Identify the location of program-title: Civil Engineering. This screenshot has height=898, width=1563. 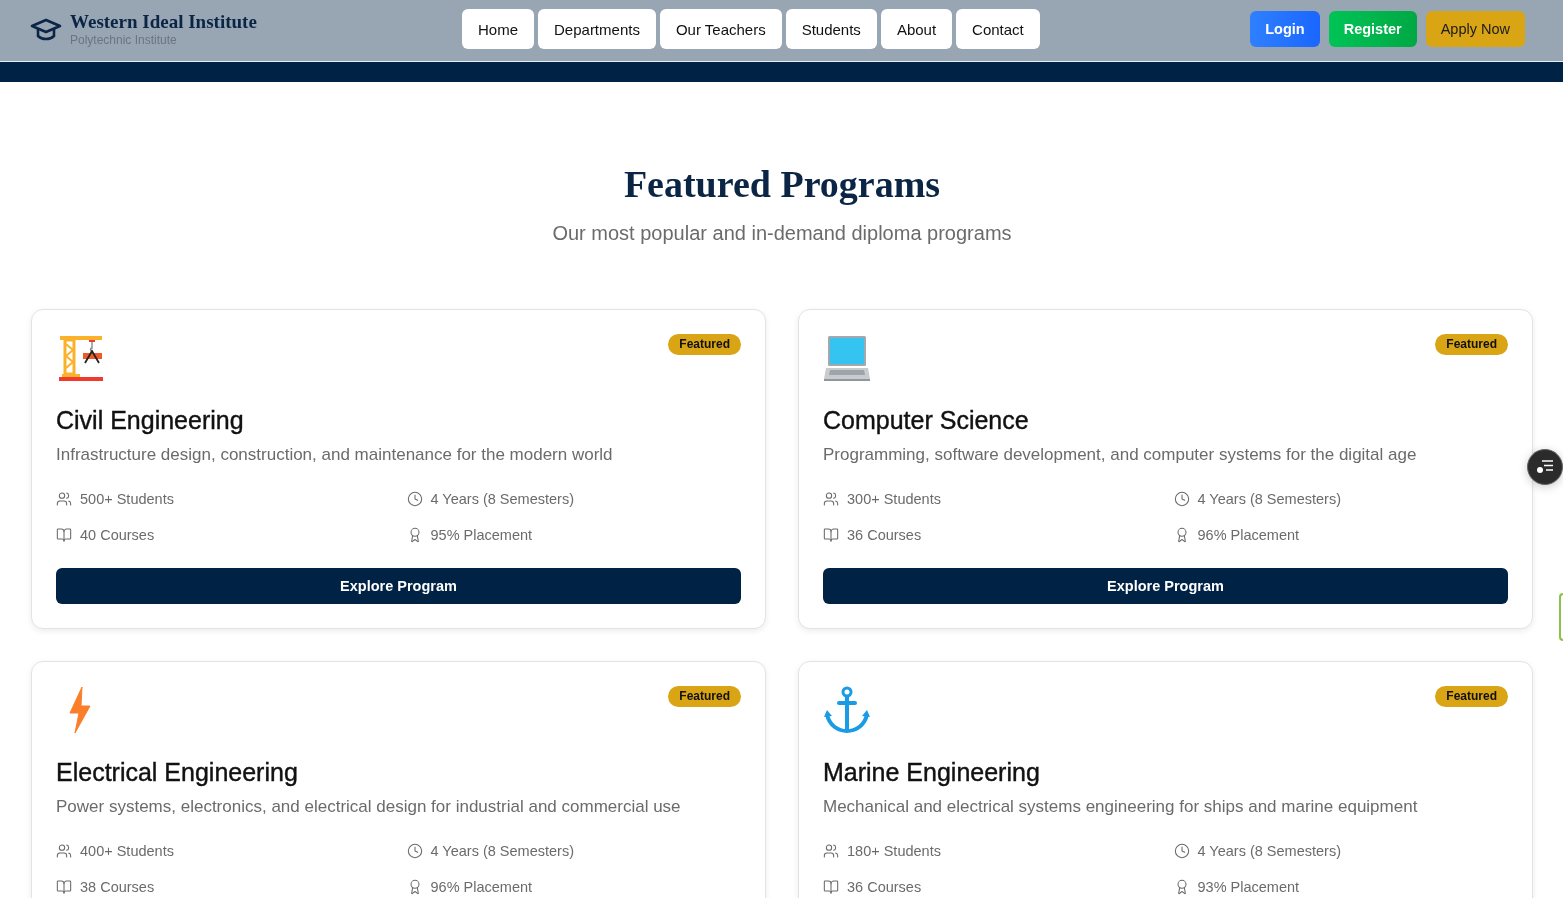
(150, 420).